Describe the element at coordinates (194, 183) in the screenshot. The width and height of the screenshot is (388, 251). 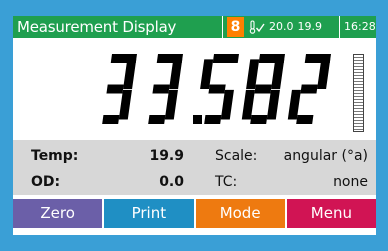
I see `info-row-od: OD: 0.0 TC: none` at that location.